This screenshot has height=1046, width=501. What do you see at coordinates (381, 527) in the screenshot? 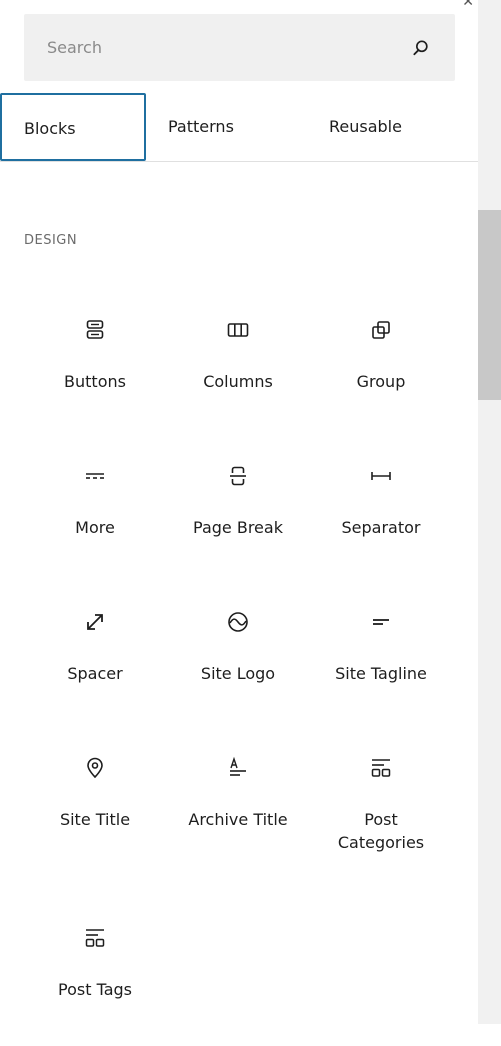
I see `block-label: Separator` at bounding box center [381, 527].